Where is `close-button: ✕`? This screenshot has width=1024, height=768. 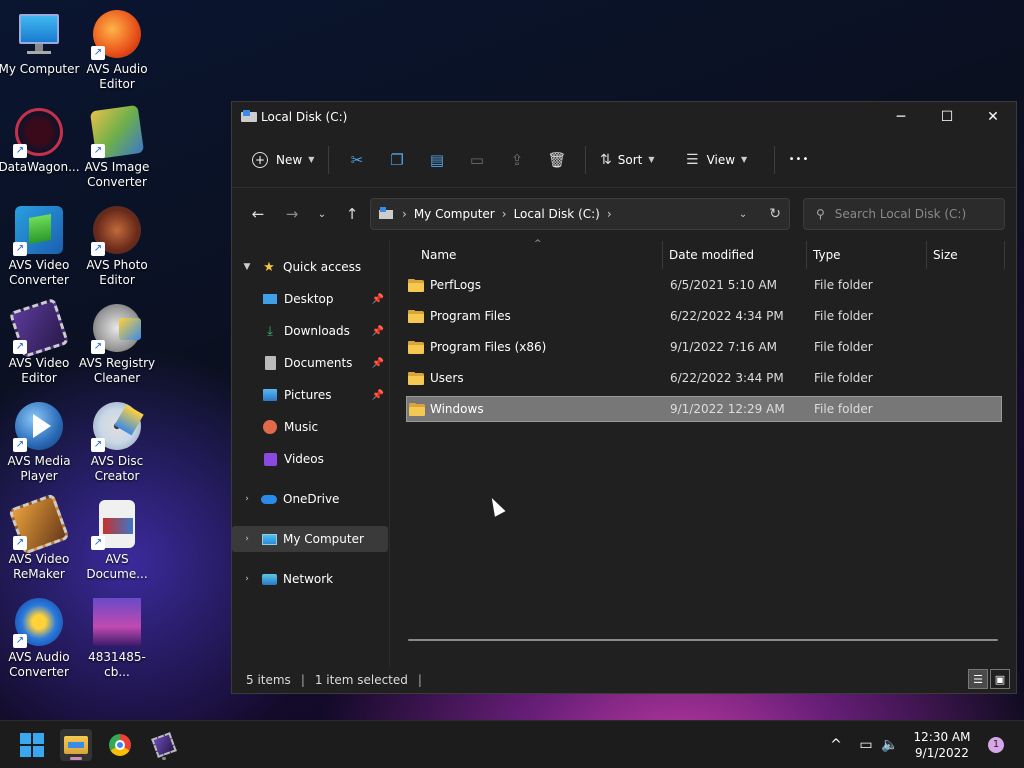
close-button: ✕ is located at coordinates (993, 117).